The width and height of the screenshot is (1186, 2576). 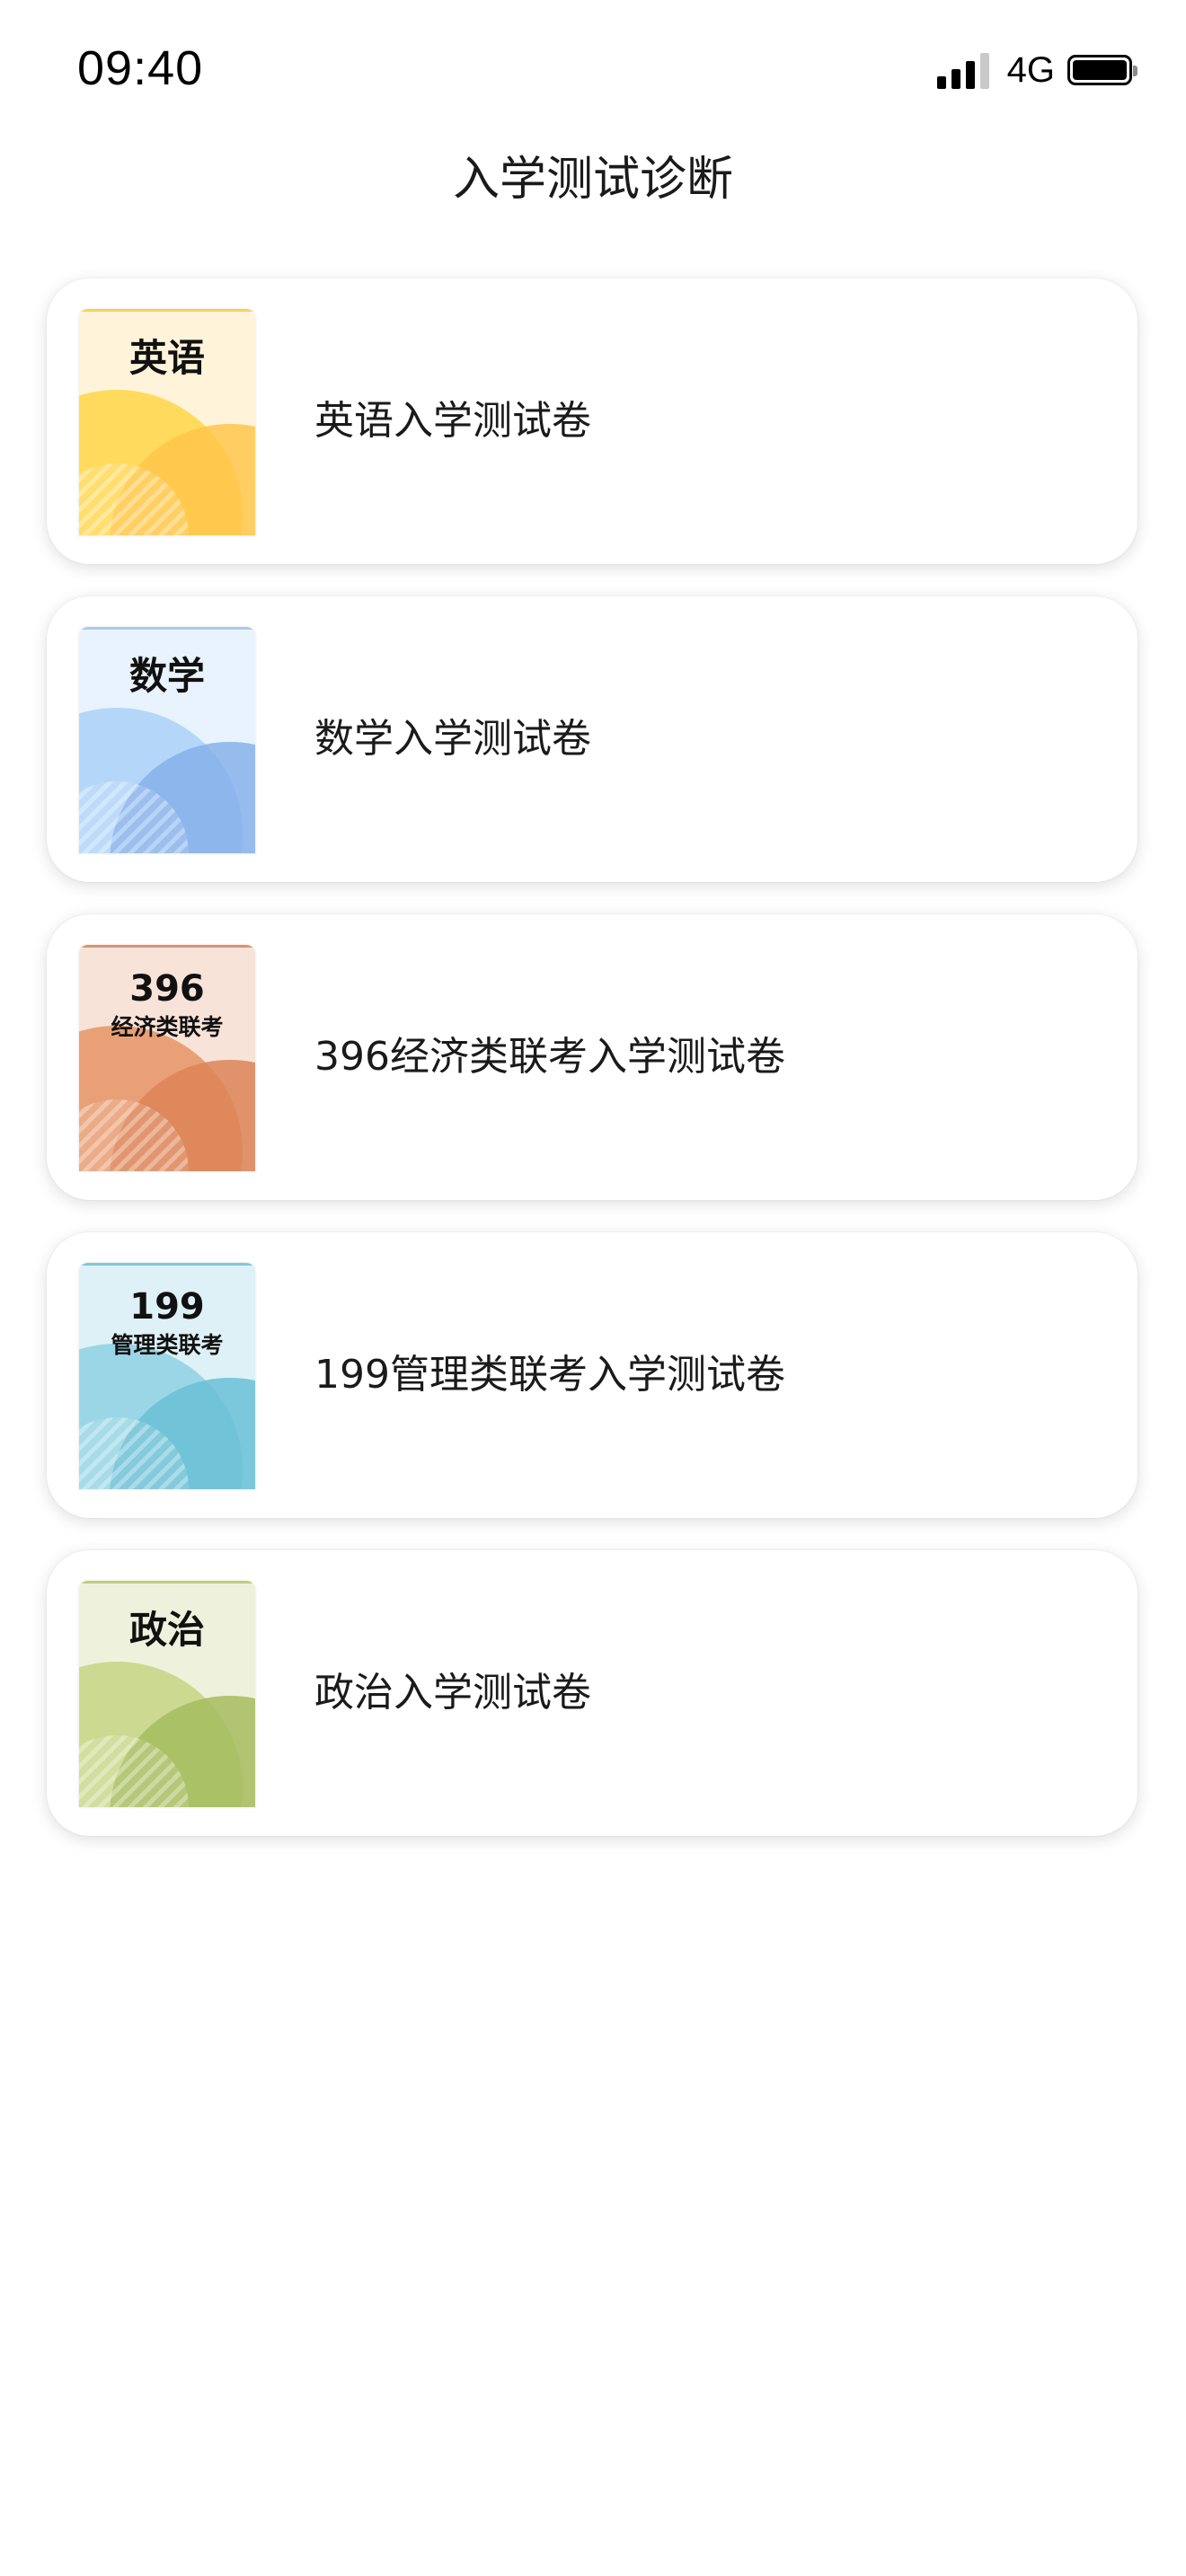 What do you see at coordinates (167, 1694) in the screenshot?
I see `course-cover-politics: 政治` at bounding box center [167, 1694].